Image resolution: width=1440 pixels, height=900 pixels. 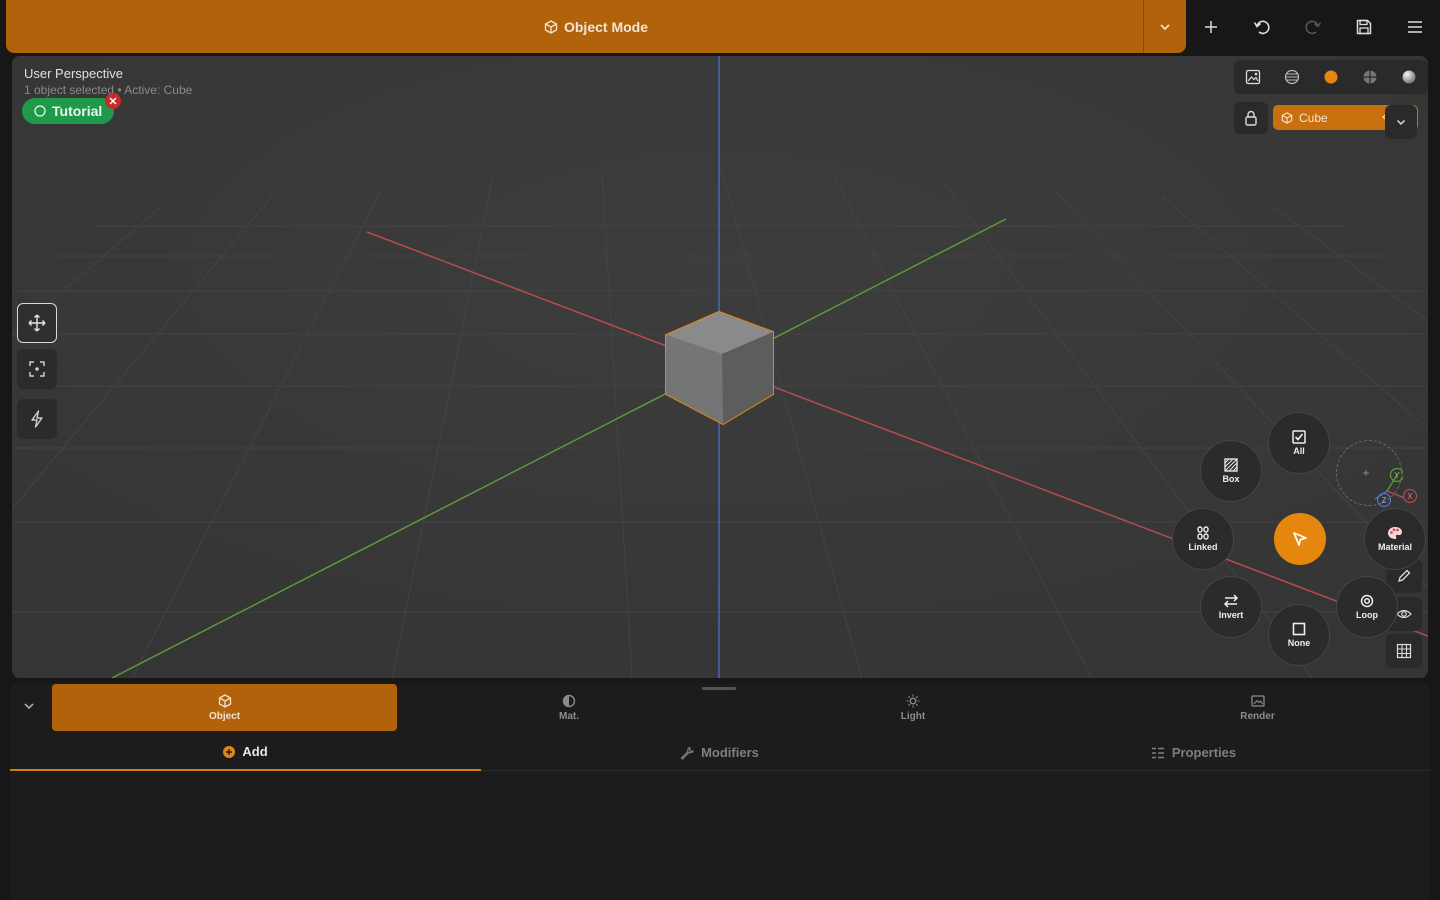 I want to click on gizmo-x-label: X, so click(x=1410, y=496).